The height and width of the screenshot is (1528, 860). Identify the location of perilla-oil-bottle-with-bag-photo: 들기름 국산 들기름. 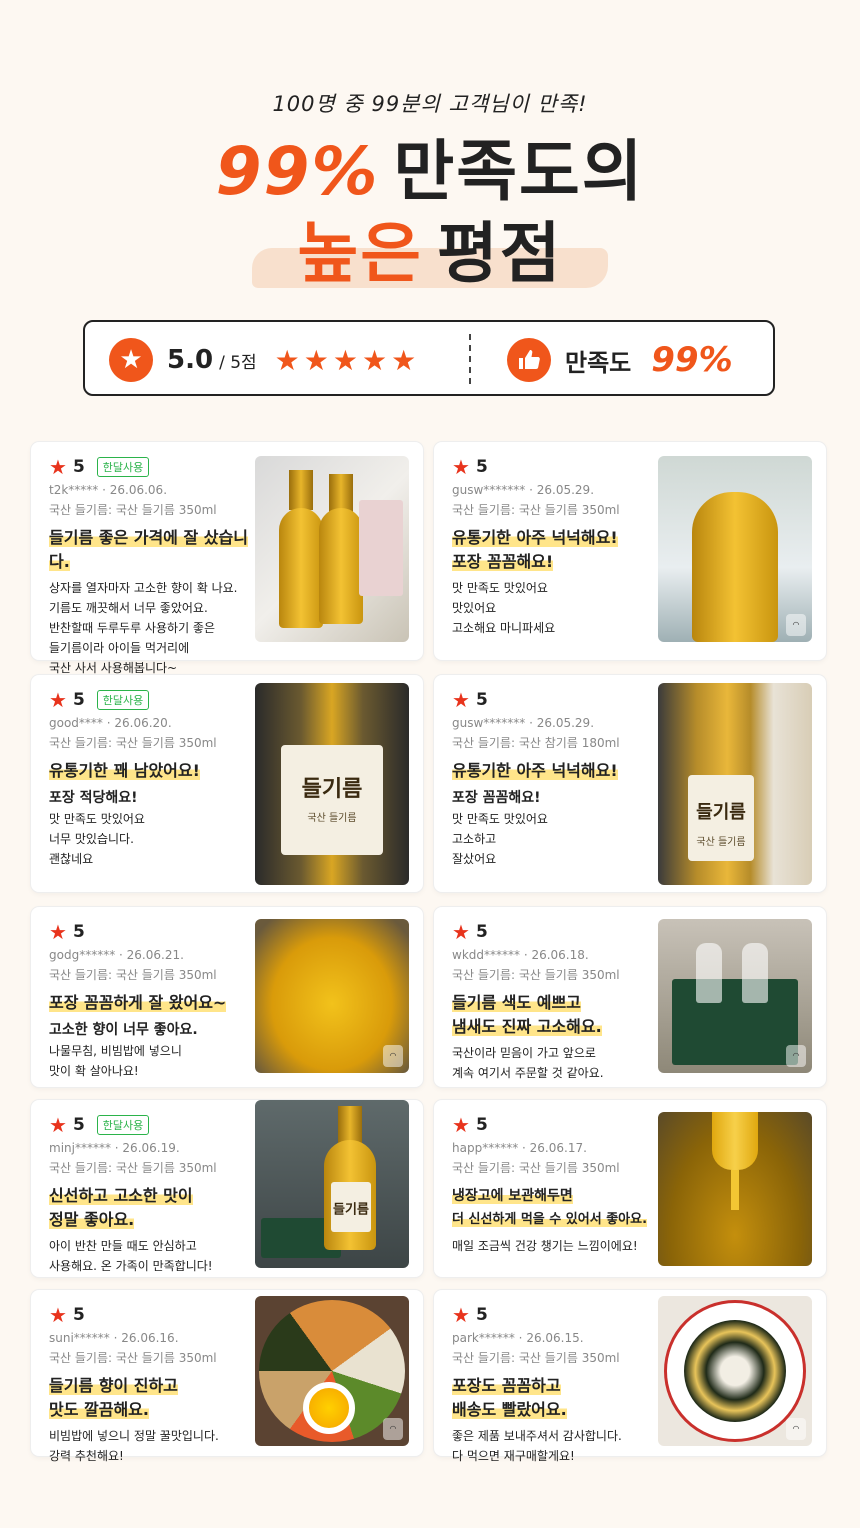
(735, 784).